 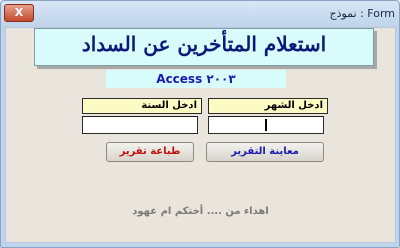 What do you see at coordinates (200, 211) in the screenshot?
I see `footer-dedication: اهداء من .... أختكم ام عهود` at bounding box center [200, 211].